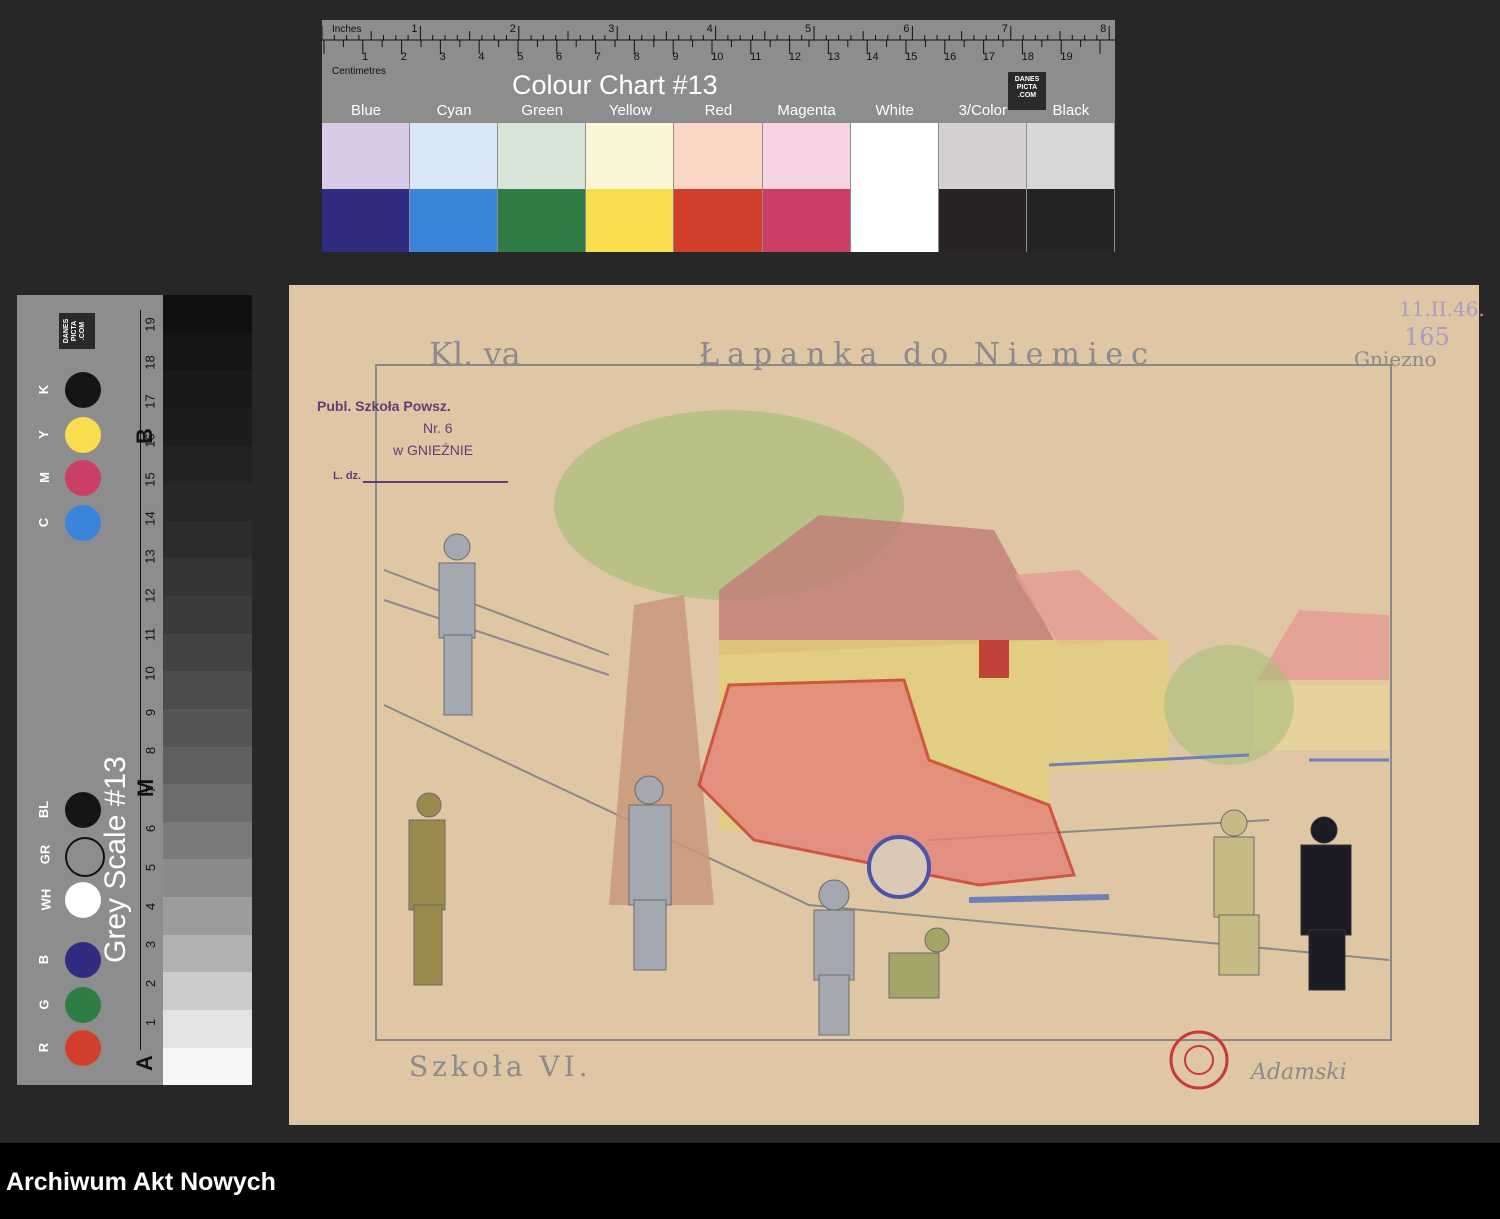 The image size is (1500, 1219). What do you see at coordinates (44, 389) in the screenshot?
I see `color-dot-label: K` at bounding box center [44, 389].